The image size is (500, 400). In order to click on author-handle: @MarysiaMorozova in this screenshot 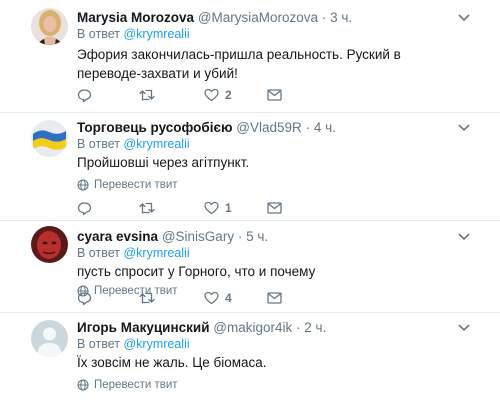, I will do `click(258, 17)`.